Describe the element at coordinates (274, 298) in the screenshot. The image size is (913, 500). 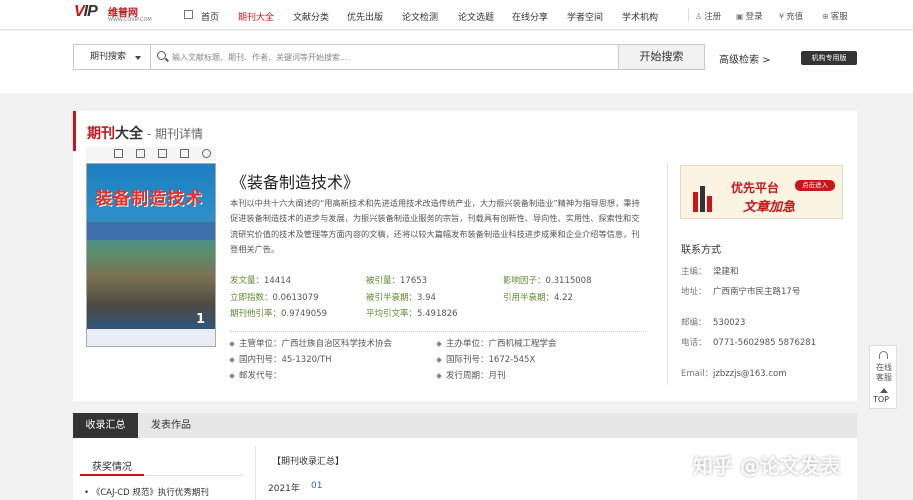
I see `stat-immediacy-index: 立即指数：0.0613079` at that location.